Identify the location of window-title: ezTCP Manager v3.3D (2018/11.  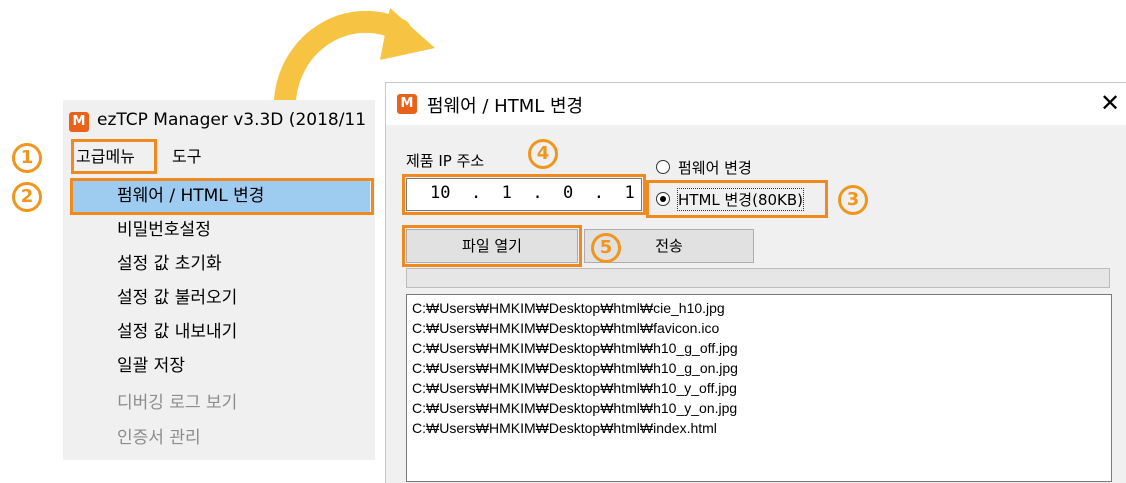
(232, 120).